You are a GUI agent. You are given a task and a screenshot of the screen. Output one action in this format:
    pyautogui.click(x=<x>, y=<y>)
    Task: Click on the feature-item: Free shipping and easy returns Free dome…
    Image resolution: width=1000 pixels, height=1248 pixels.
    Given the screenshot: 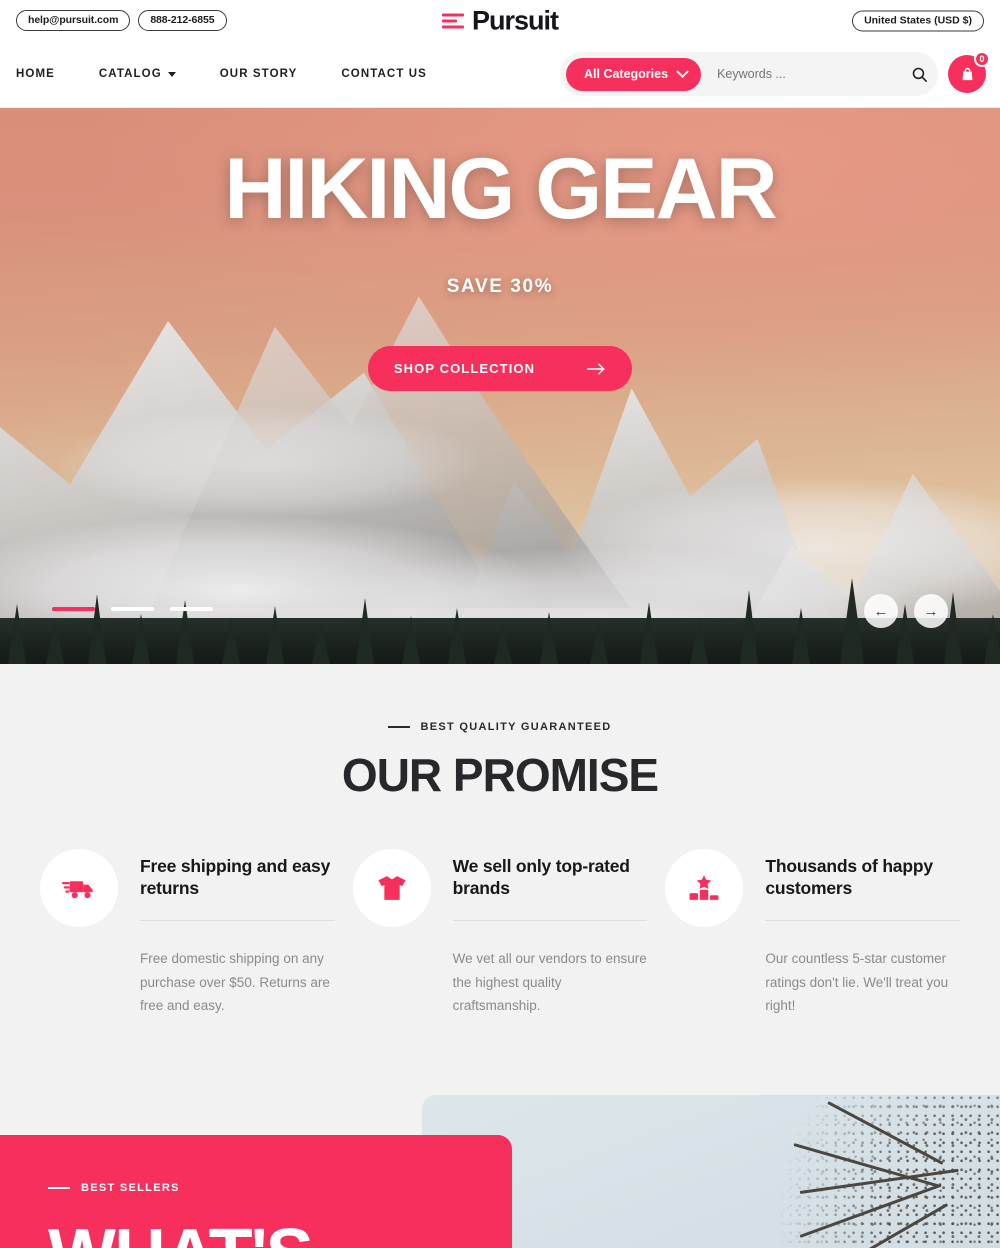 What is the action you would take?
    pyautogui.click(x=187, y=933)
    